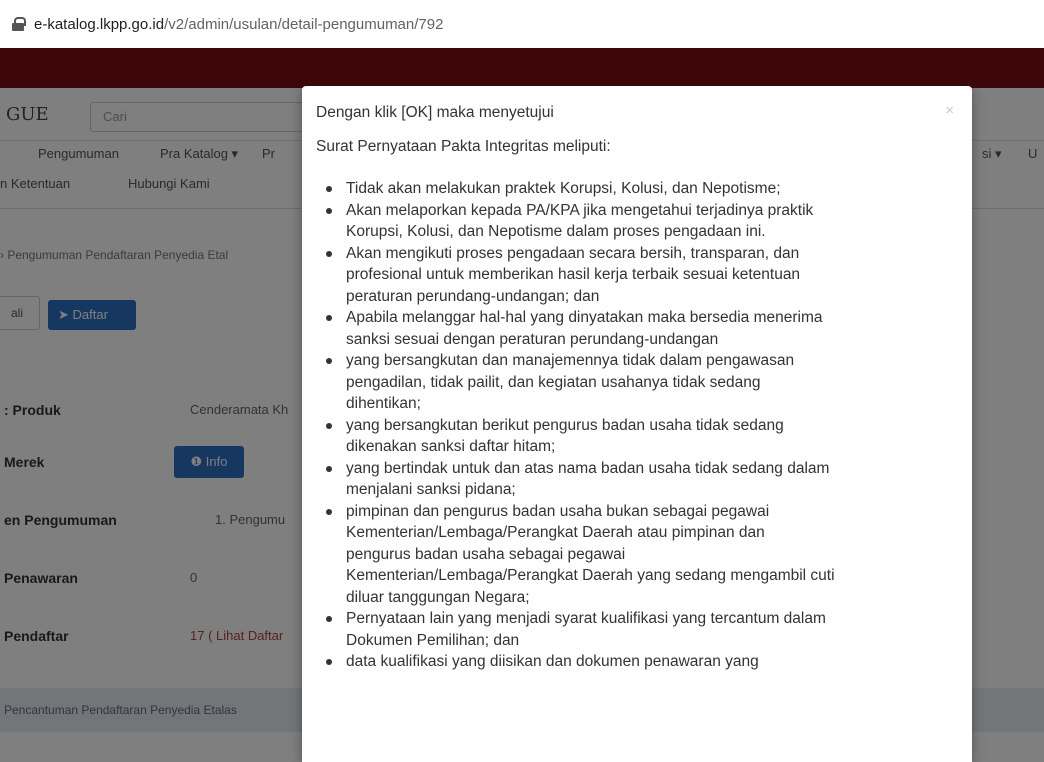 This screenshot has width=1044, height=762. I want to click on url-host: e-katalog.lkpp.go.id, so click(99, 24).